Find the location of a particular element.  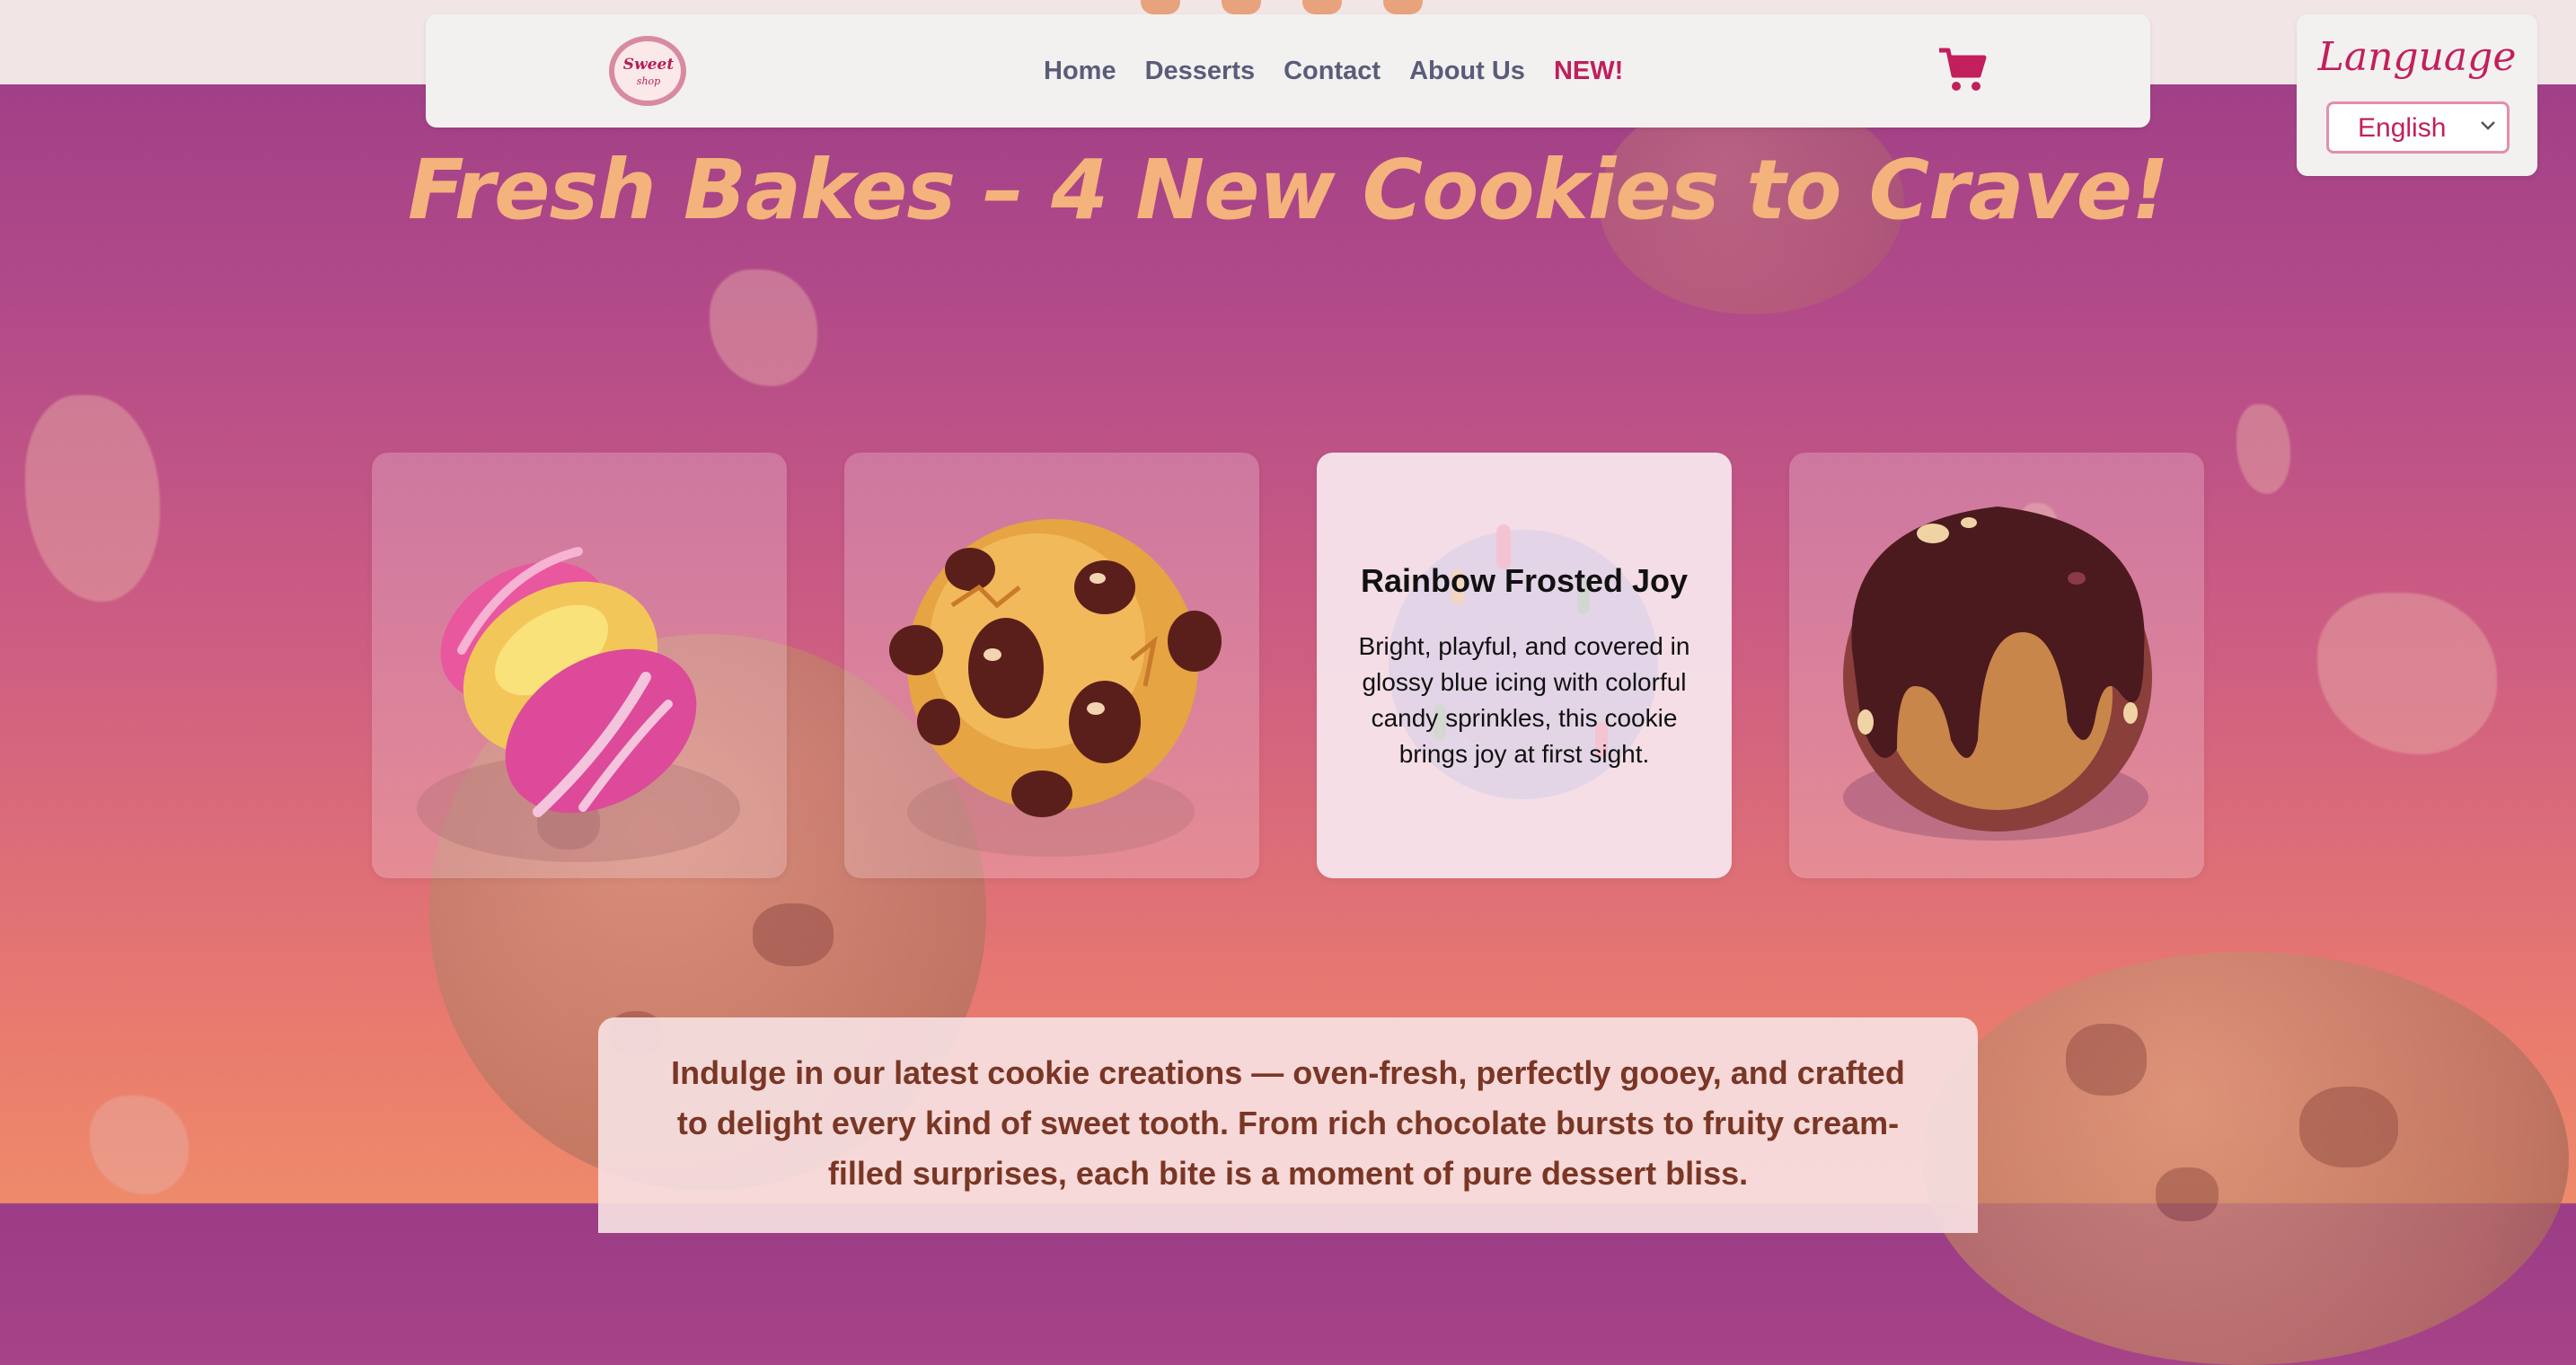

page-headline: Fresh Bakes – 4 New Cookies to Crave! is located at coordinates (1288, 190).